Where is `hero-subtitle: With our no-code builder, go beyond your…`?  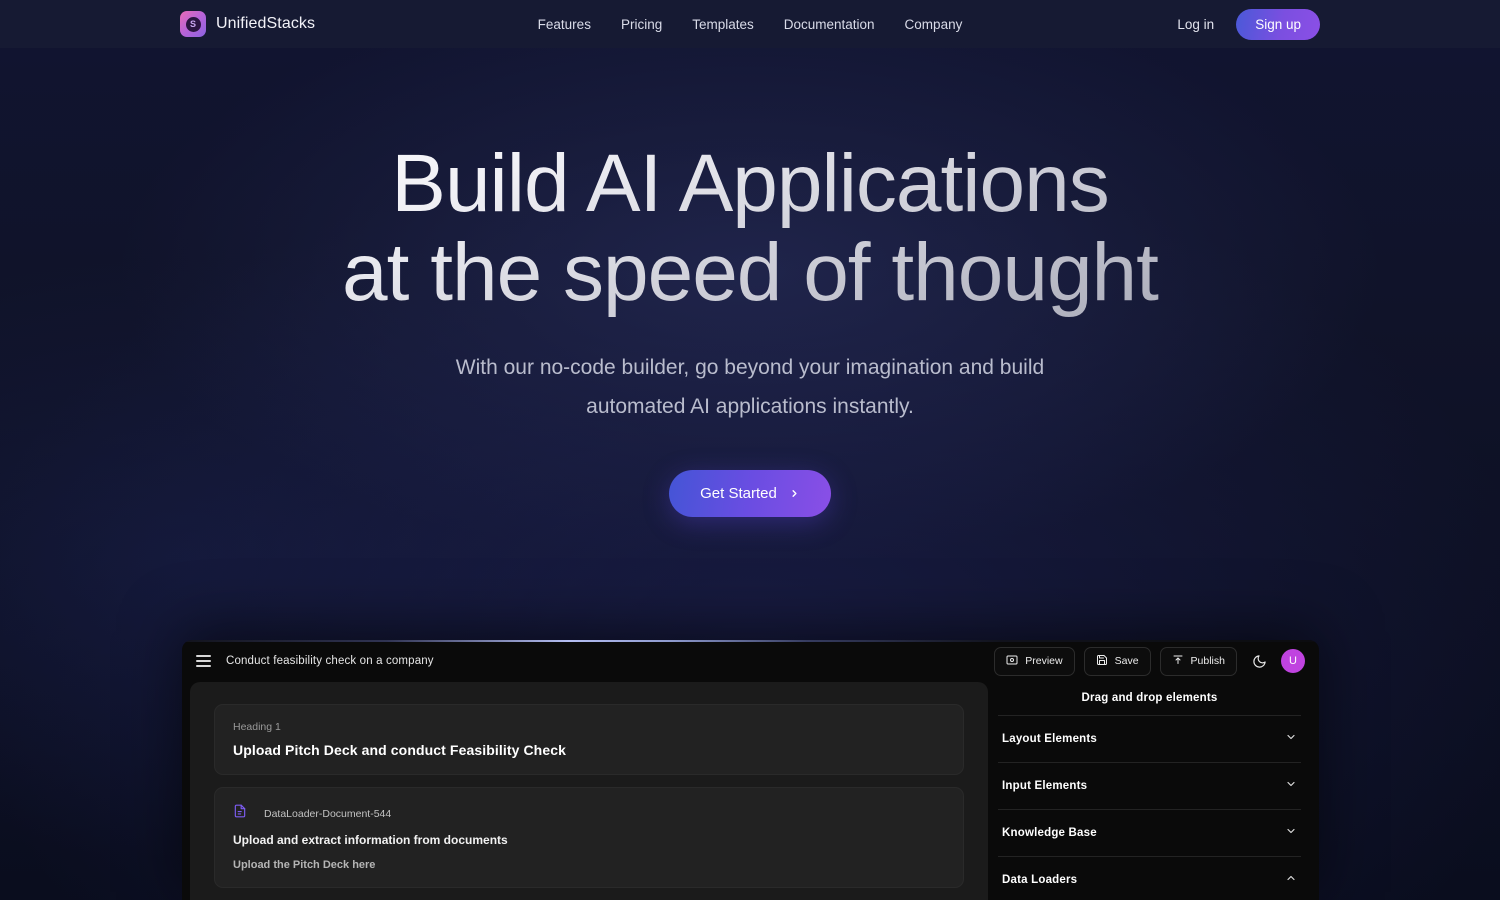
hero-subtitle: With our no-code builder, go beyond your… is located at coordinates (750, 387).